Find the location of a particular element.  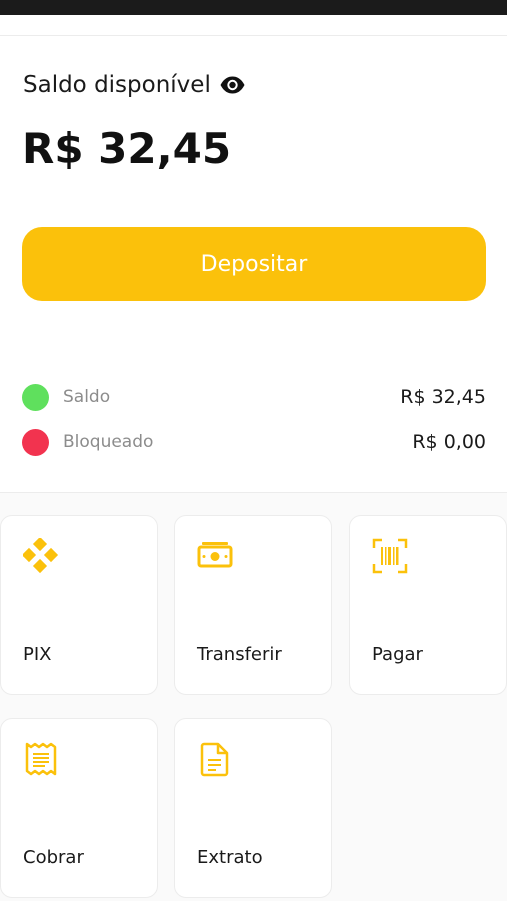

balance-header: Saldo disponível is located at coordinates (134, 85).